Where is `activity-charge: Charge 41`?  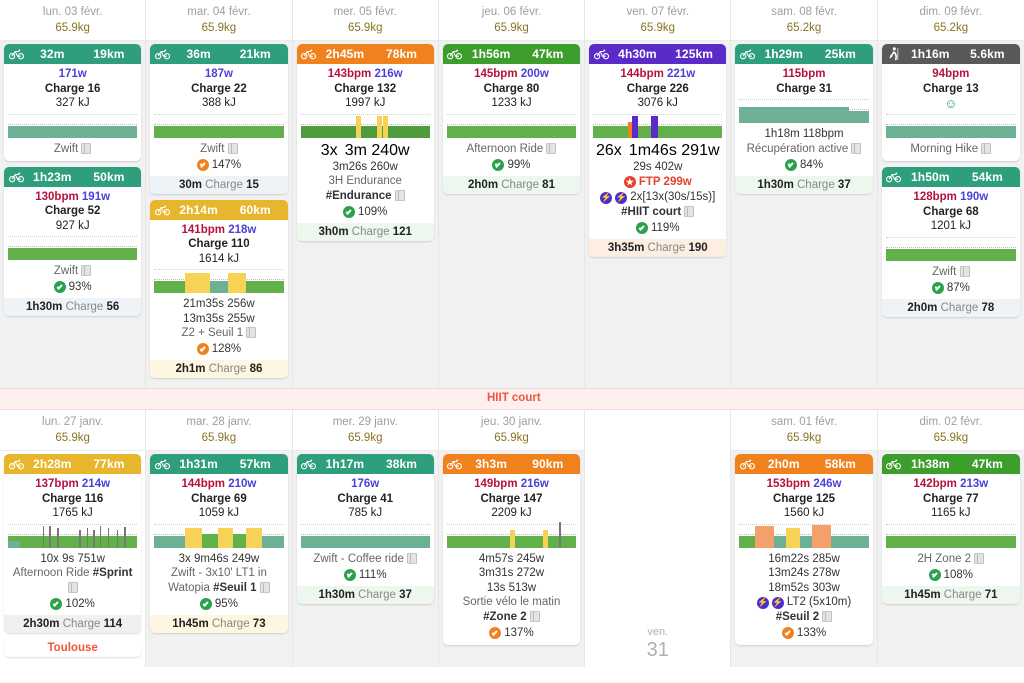 activity-charge: Charge 41 is located at coordinates (365, 498).